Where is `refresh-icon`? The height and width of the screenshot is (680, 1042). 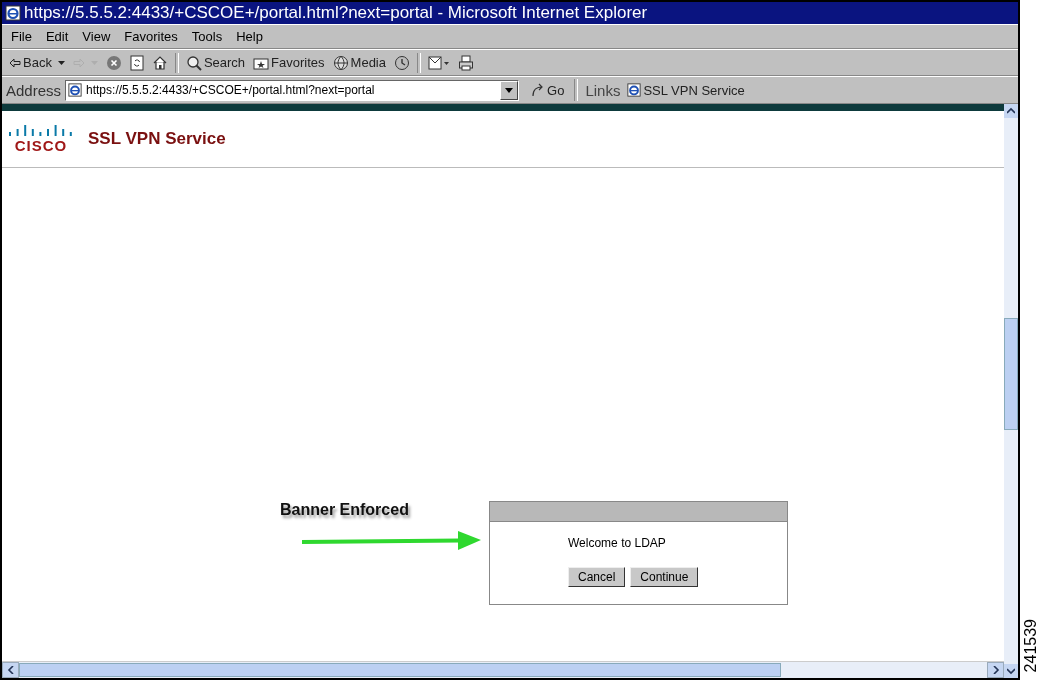 refresh-icon is located at coordinates (136, 62).